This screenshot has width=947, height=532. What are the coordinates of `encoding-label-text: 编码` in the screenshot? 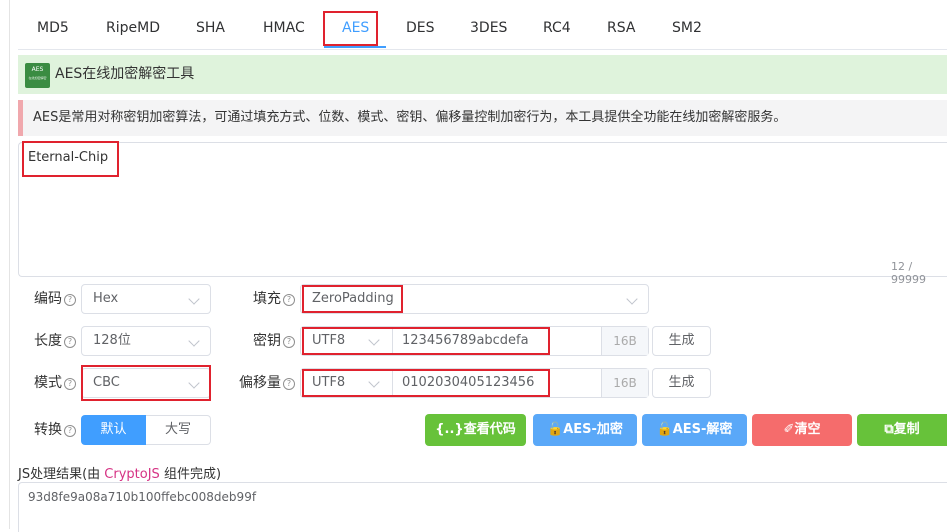 It's located at (48, 299).